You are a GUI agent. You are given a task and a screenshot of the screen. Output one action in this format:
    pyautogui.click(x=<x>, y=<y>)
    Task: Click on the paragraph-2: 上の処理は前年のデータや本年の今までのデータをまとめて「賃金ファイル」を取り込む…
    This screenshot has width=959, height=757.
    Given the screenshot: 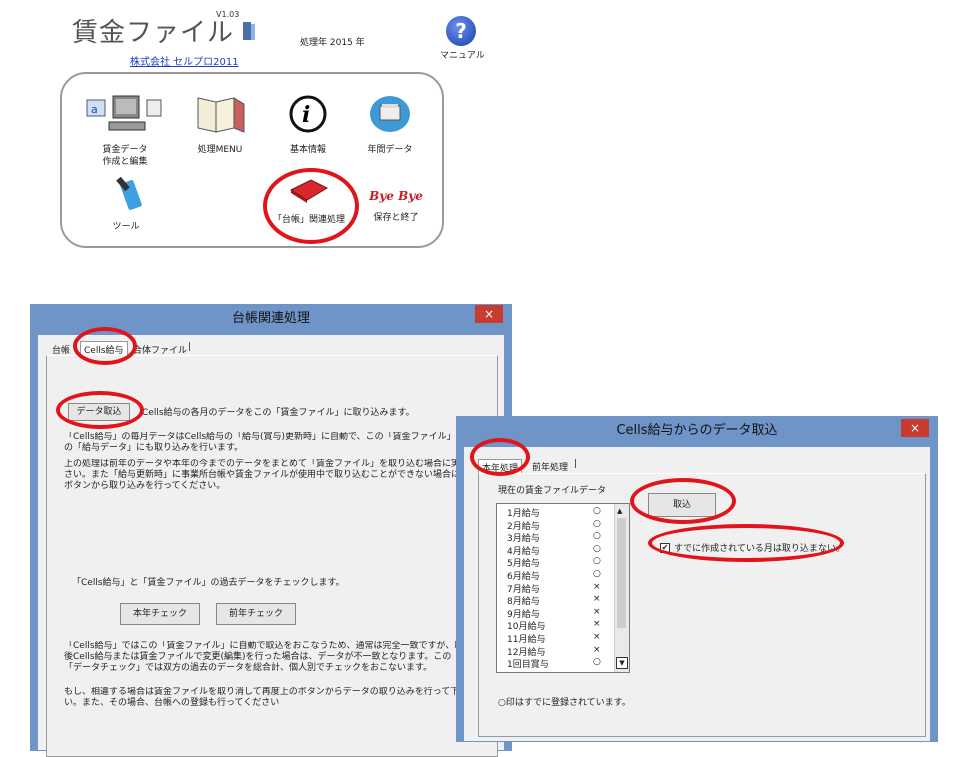 What is the action you would take?
    pyautogui.click(x=274, y=475)
    